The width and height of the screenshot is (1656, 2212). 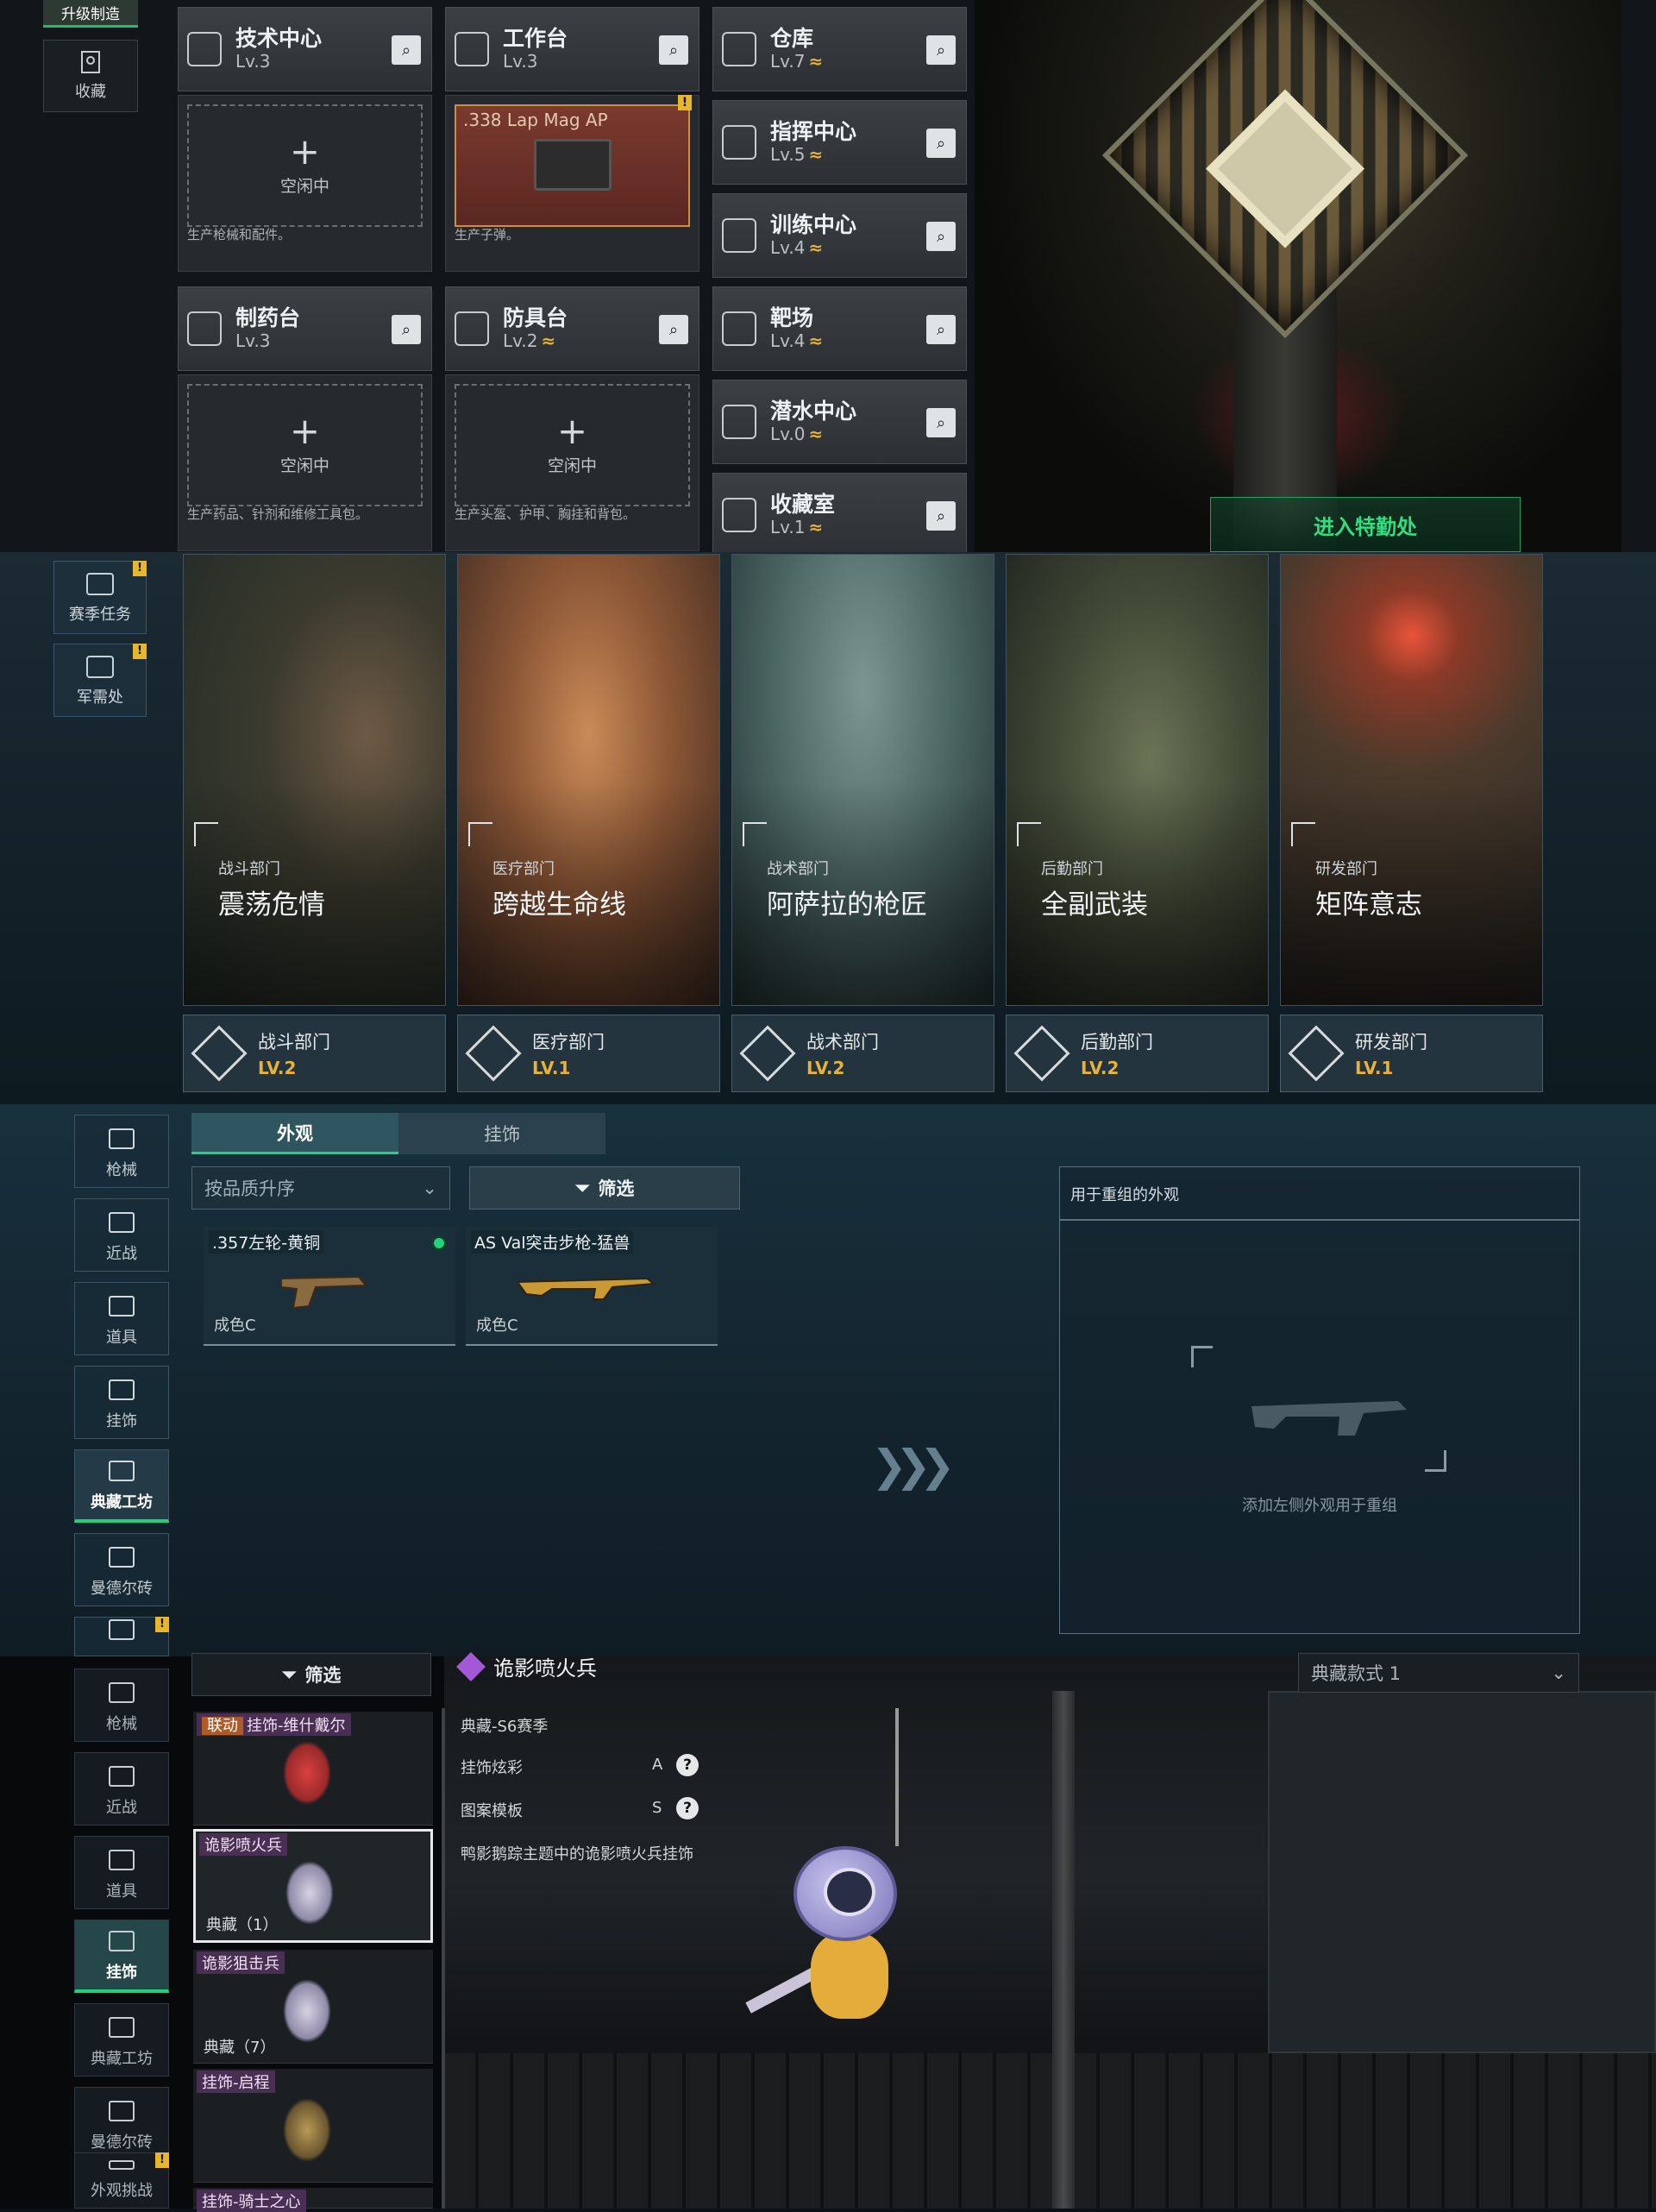 I want to click on facility-warehouse: 仓库 Lv.7 ≈ ⌕, so click(x=840, y=49).